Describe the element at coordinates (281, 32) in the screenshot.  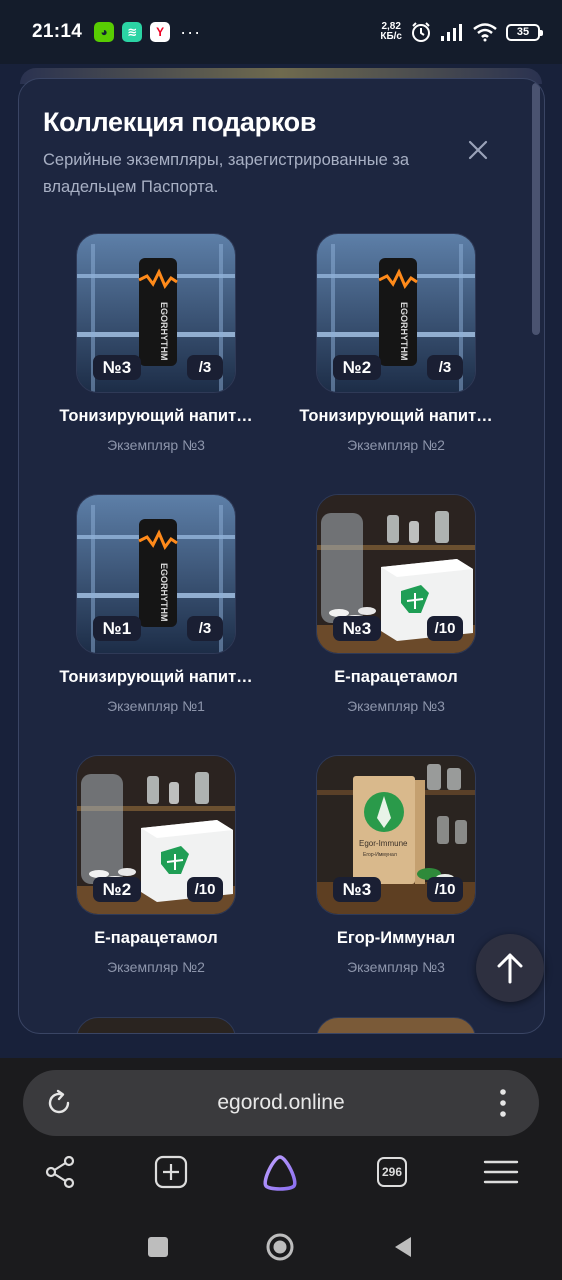
I see `status-bar: 21:14 ◕ ≋ Y ··· 2,82 КБ/с 35` at that location.